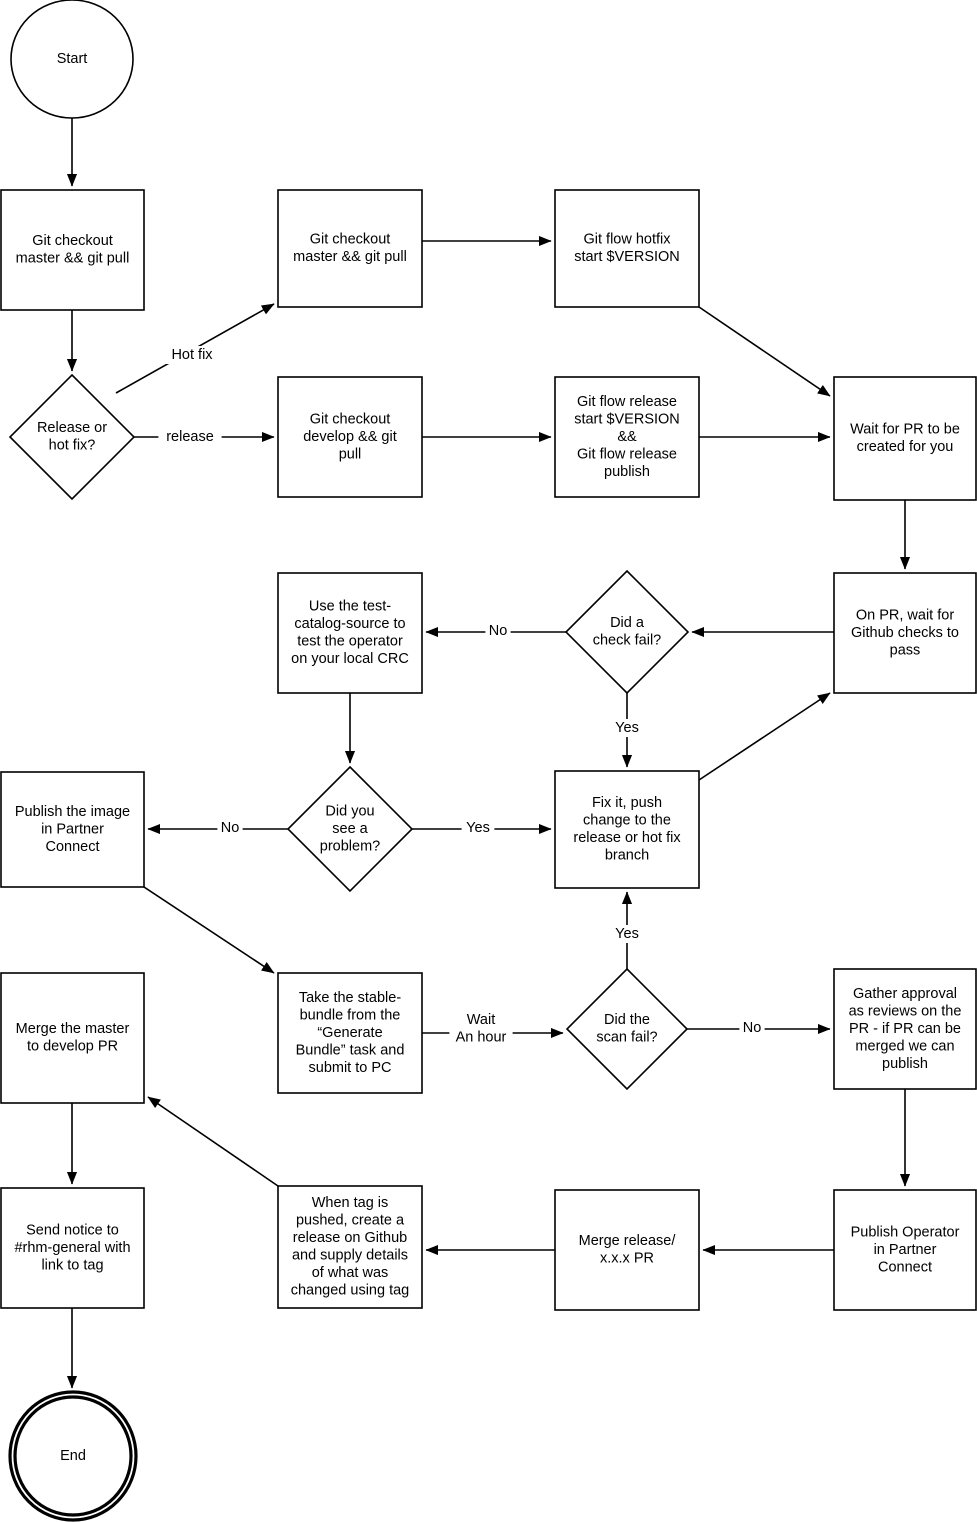 Image resolution: width=977 pixels, height=1522 pixels. I want to click on edge-e-hotfixstart-waitpr, so click(764, 351).